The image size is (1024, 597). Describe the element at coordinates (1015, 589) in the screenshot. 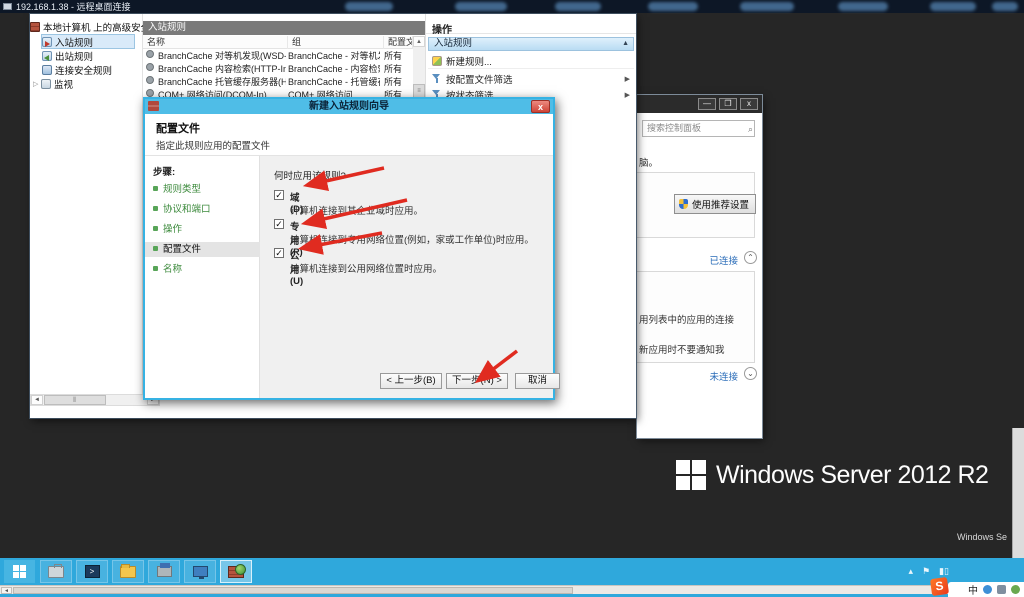

I see `ime-mic-icon` at that location.